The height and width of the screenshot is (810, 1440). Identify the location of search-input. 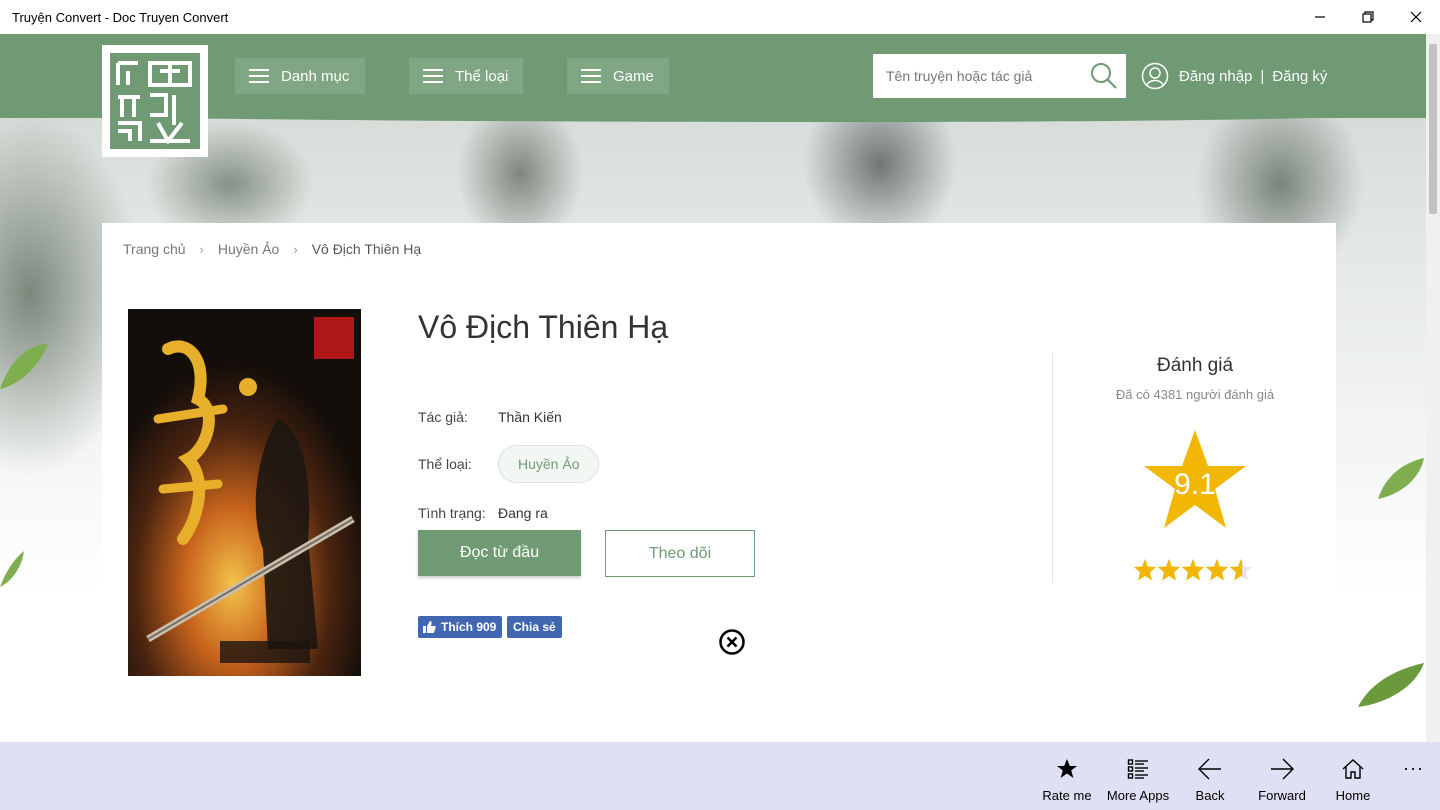
(983, 76).